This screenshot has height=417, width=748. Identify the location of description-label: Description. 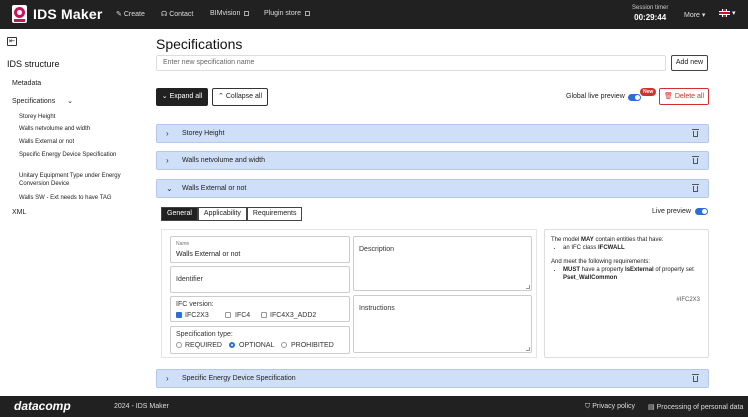
(377, 249).